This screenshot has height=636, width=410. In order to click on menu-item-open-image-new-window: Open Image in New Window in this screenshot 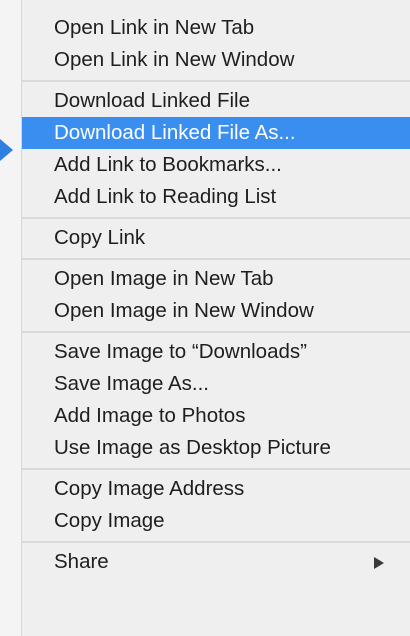, I will do `click(216, 311)`.